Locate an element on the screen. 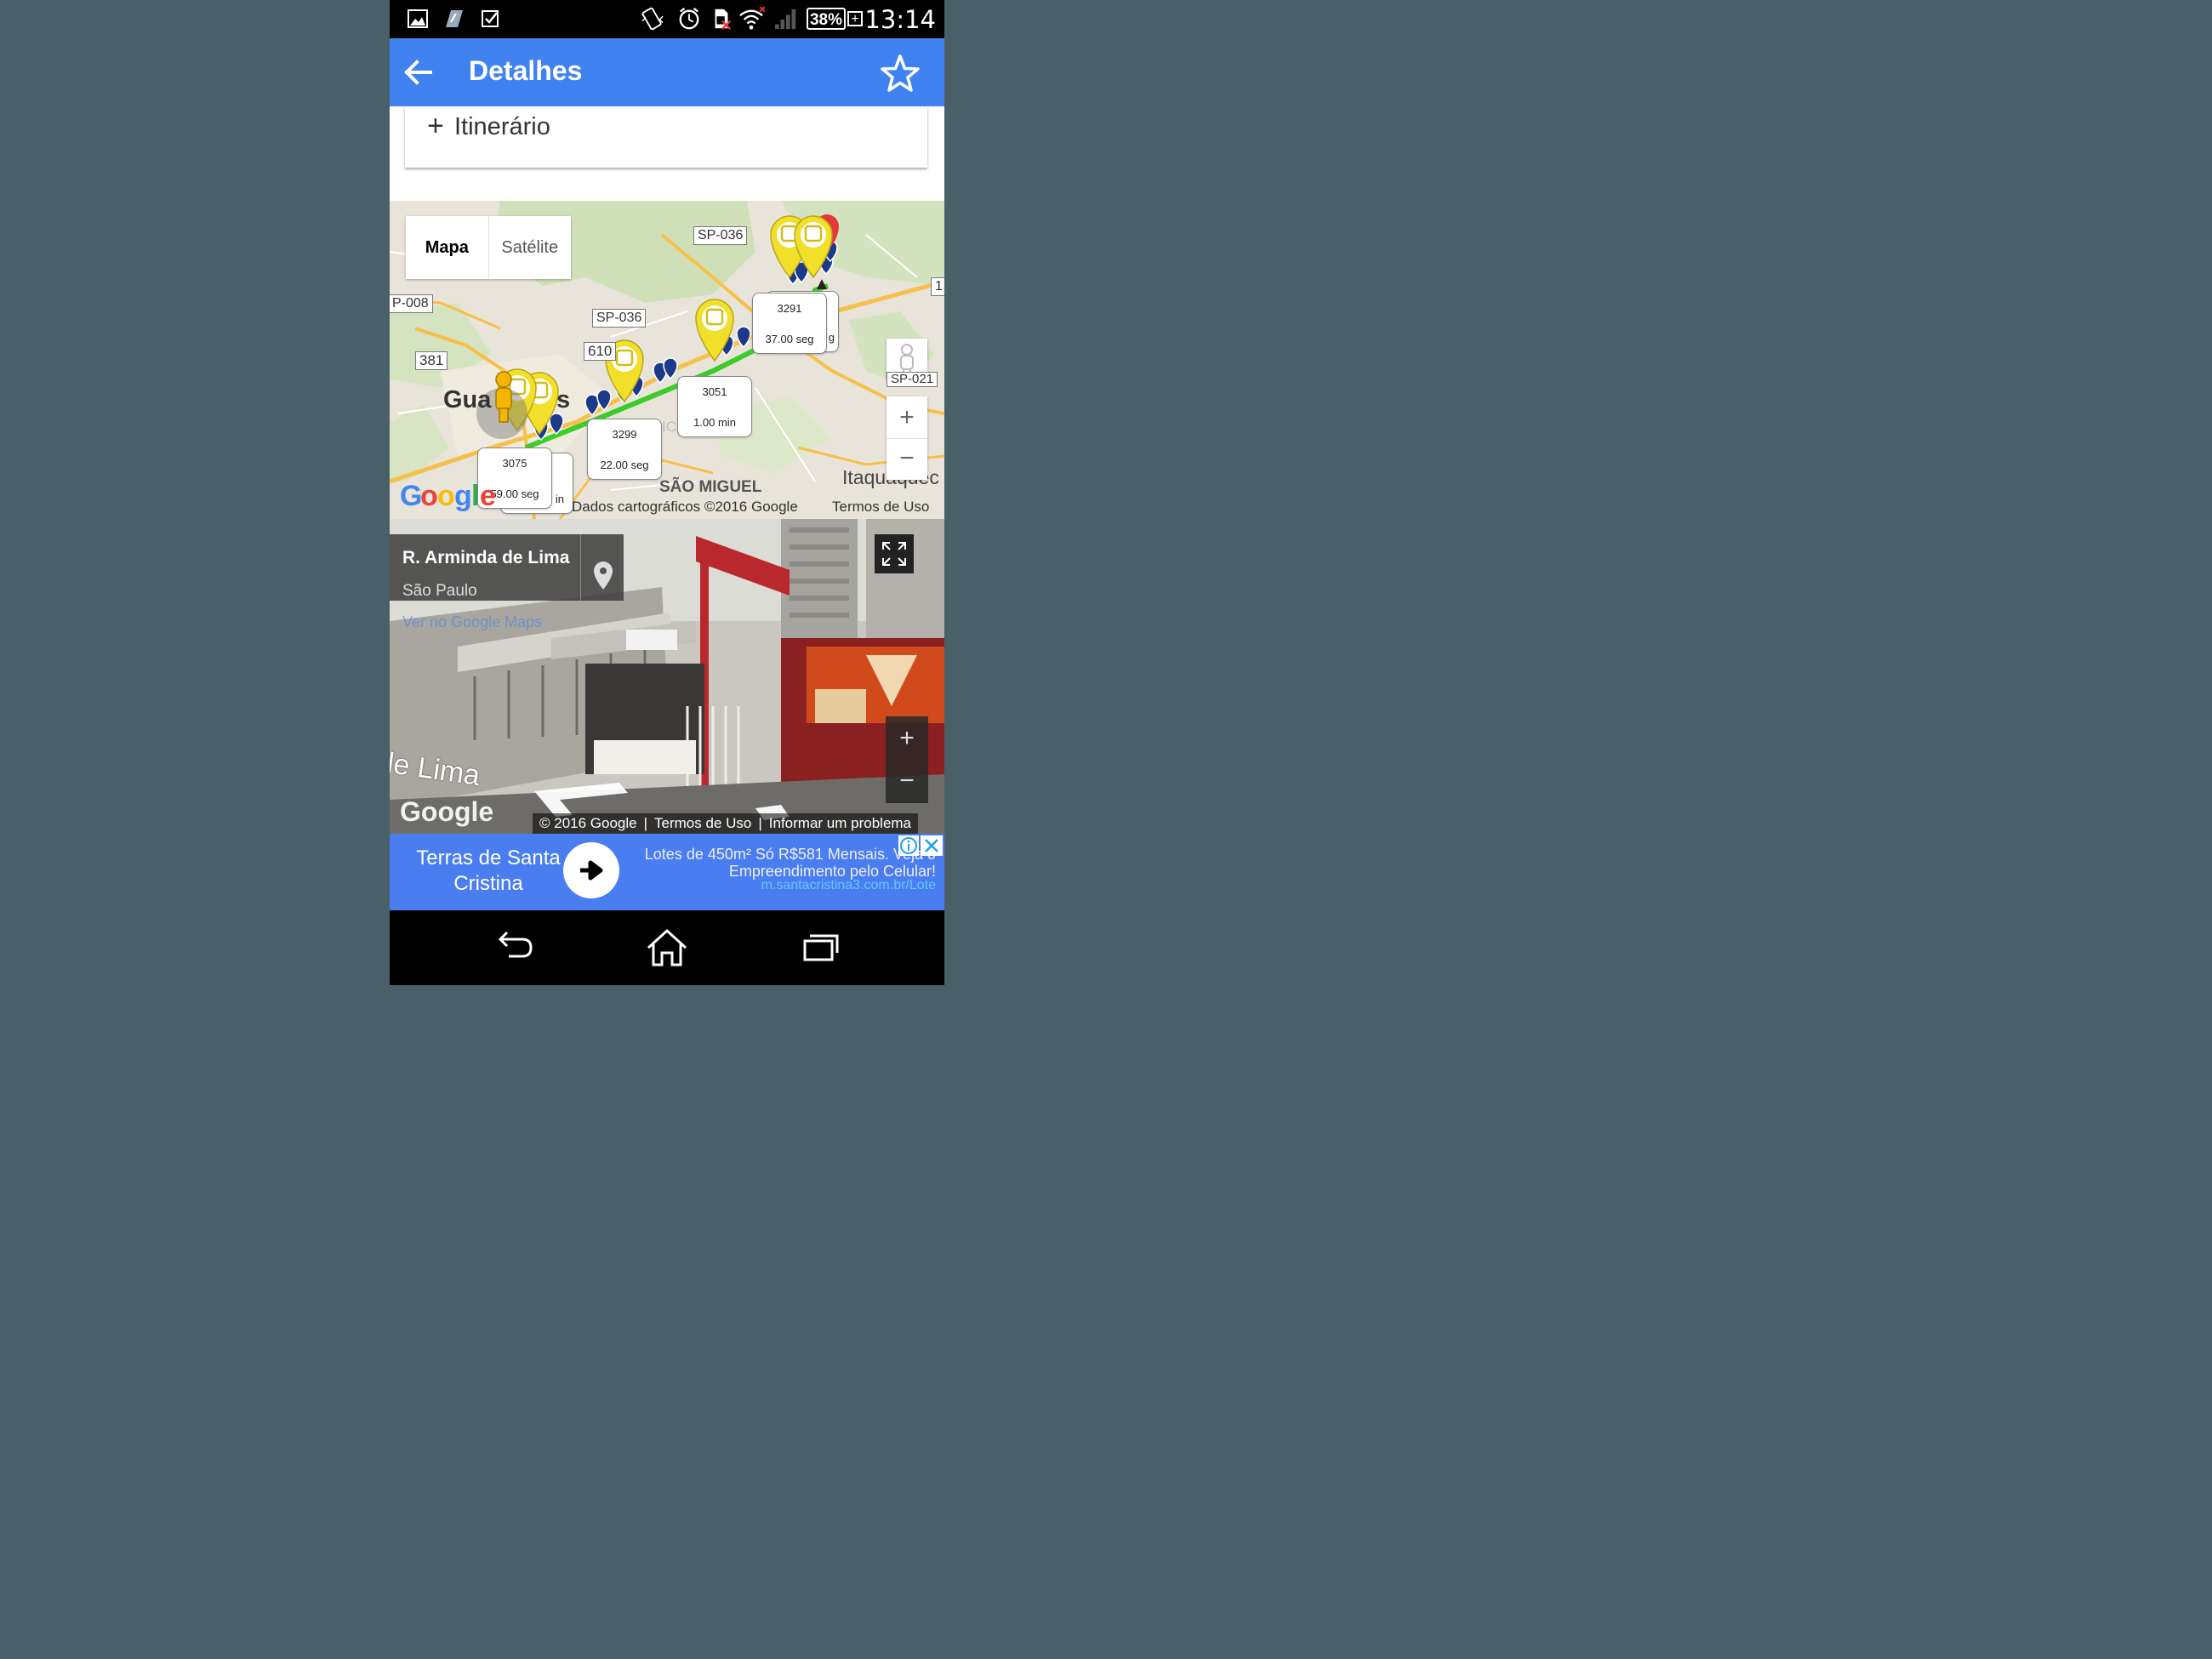 This screenshot has width=2212, height=1659. street-view-zoom-control: + − is located at coordinates (907, 759).